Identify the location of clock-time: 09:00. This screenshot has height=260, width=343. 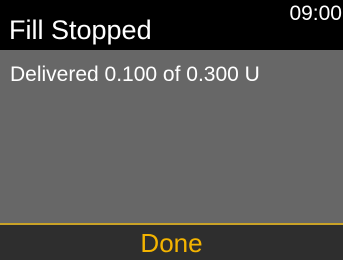
(315, 13).